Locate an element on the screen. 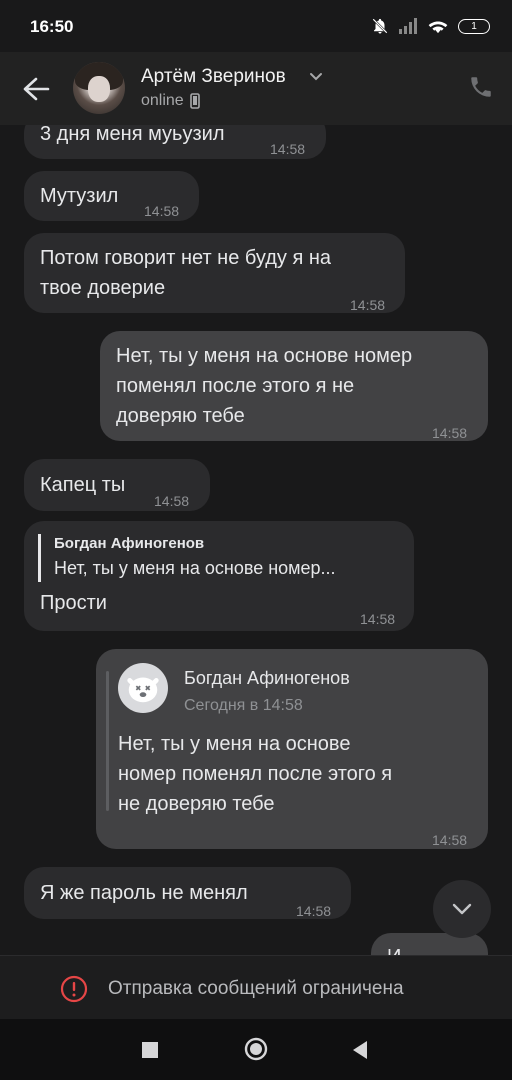 The image size is (512, 1080). signal-icon is located at coordinates (408, 26).